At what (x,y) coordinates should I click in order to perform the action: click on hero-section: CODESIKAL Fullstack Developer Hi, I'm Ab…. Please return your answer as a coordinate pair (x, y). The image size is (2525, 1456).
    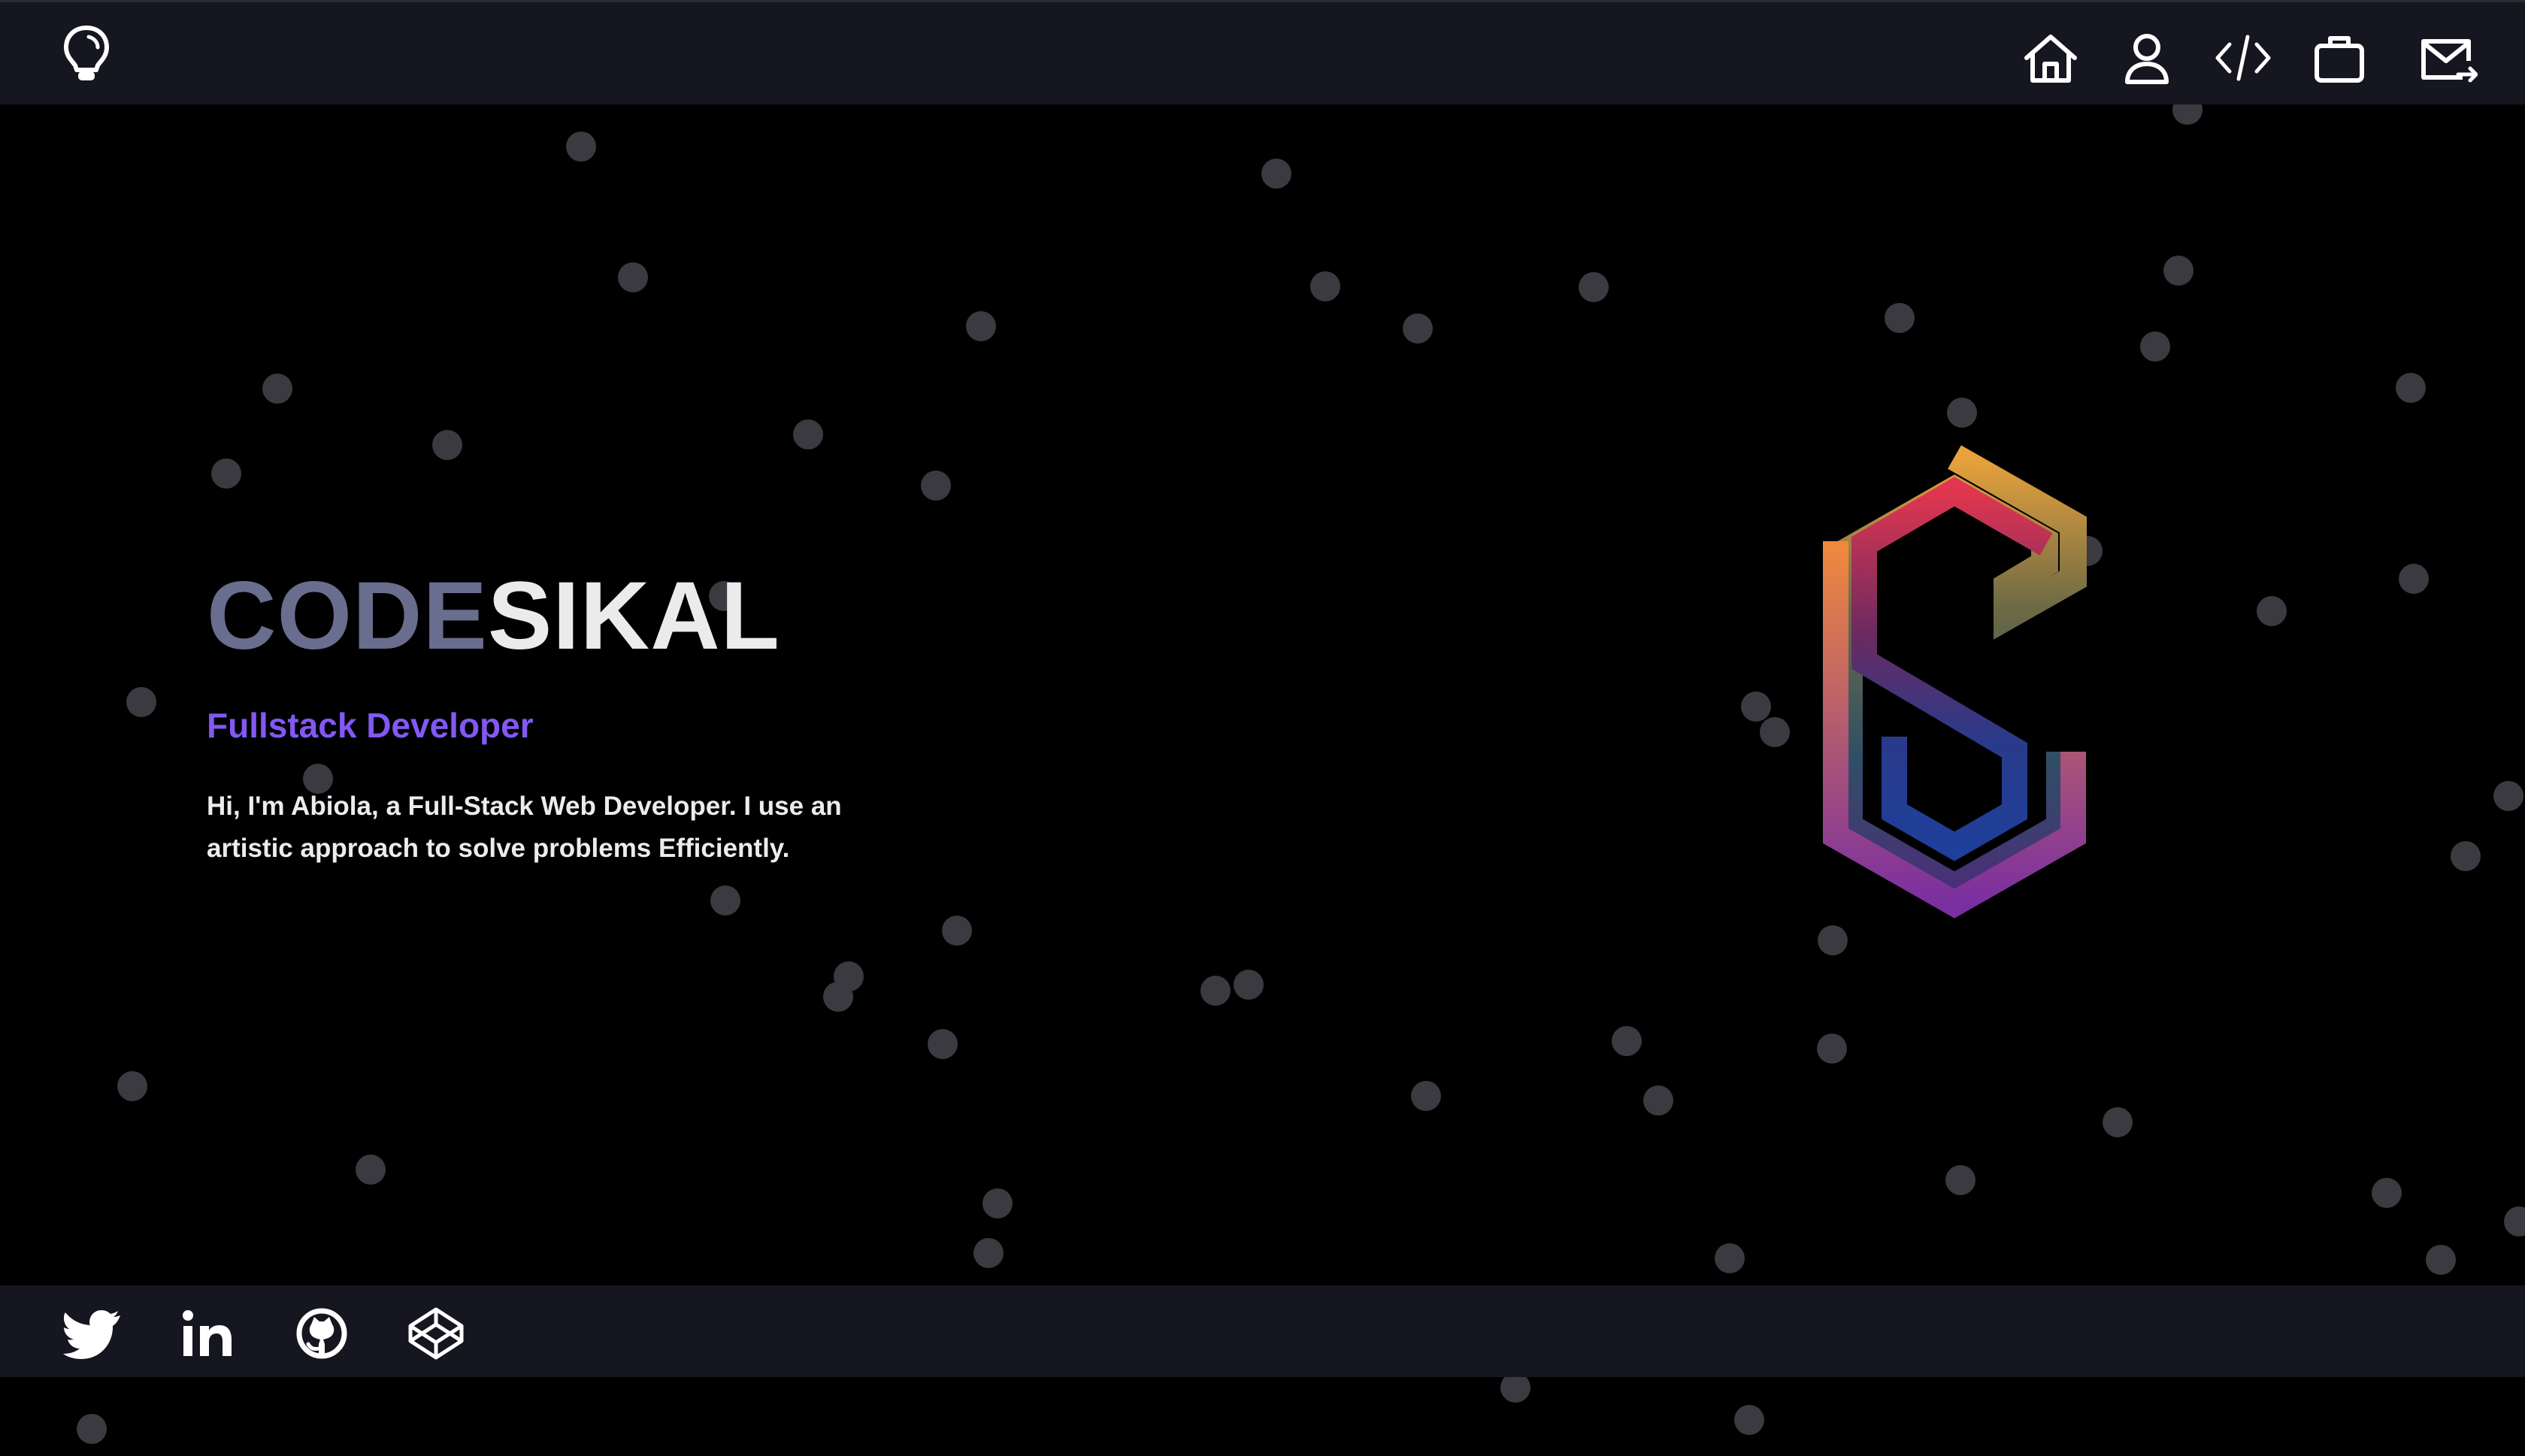
    Looking at the image, I should click on (545, 715).